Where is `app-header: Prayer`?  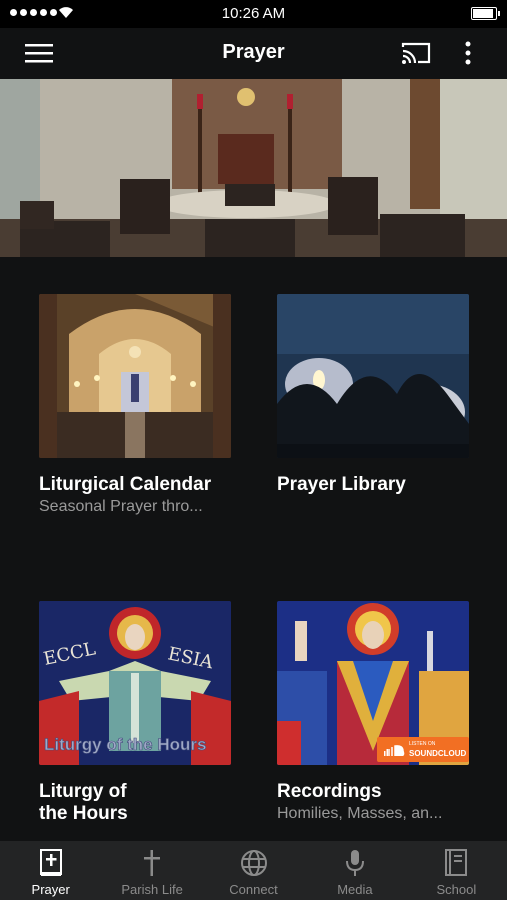 app-header: Prayer is located at coordinates (253, 53).